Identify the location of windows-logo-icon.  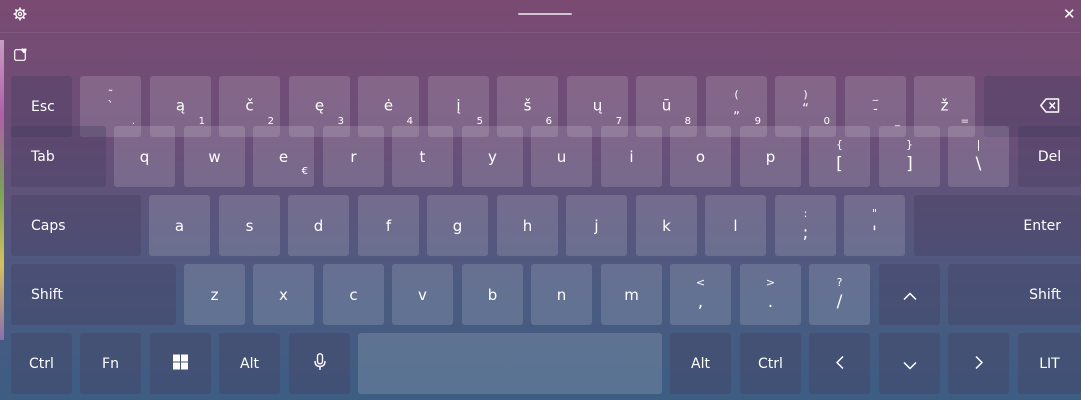
(180, 363).